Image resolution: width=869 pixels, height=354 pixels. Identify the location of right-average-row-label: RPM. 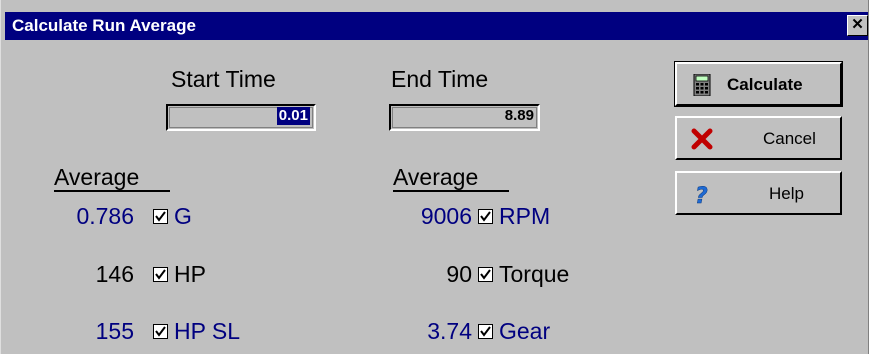
(525, 216).